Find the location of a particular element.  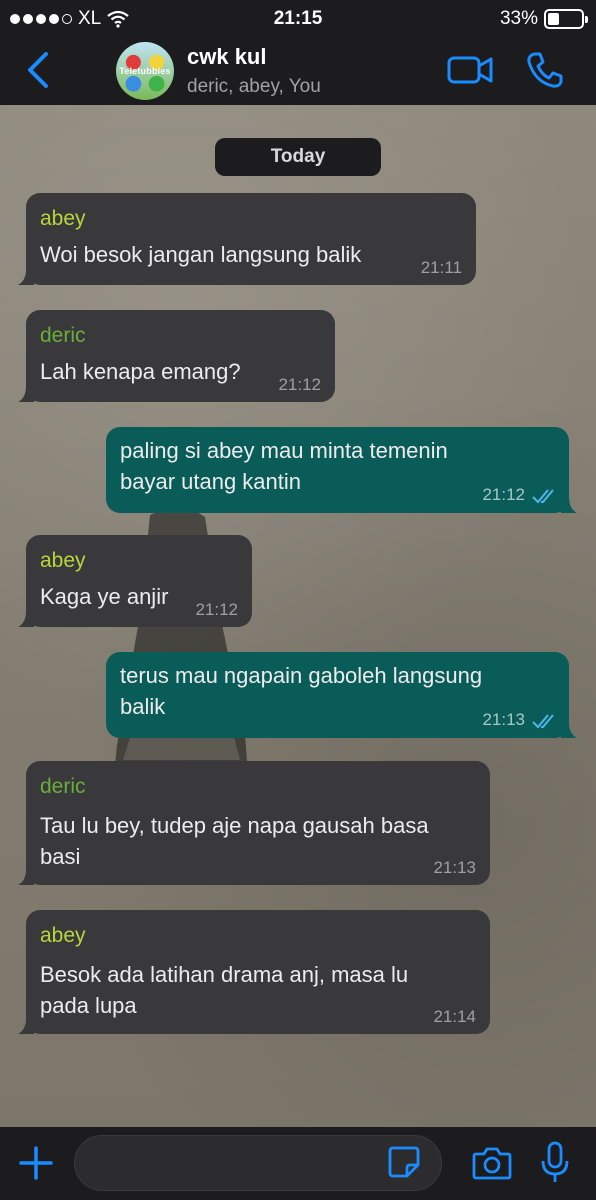

sticker-icon is located at coordinates (404, 1162).